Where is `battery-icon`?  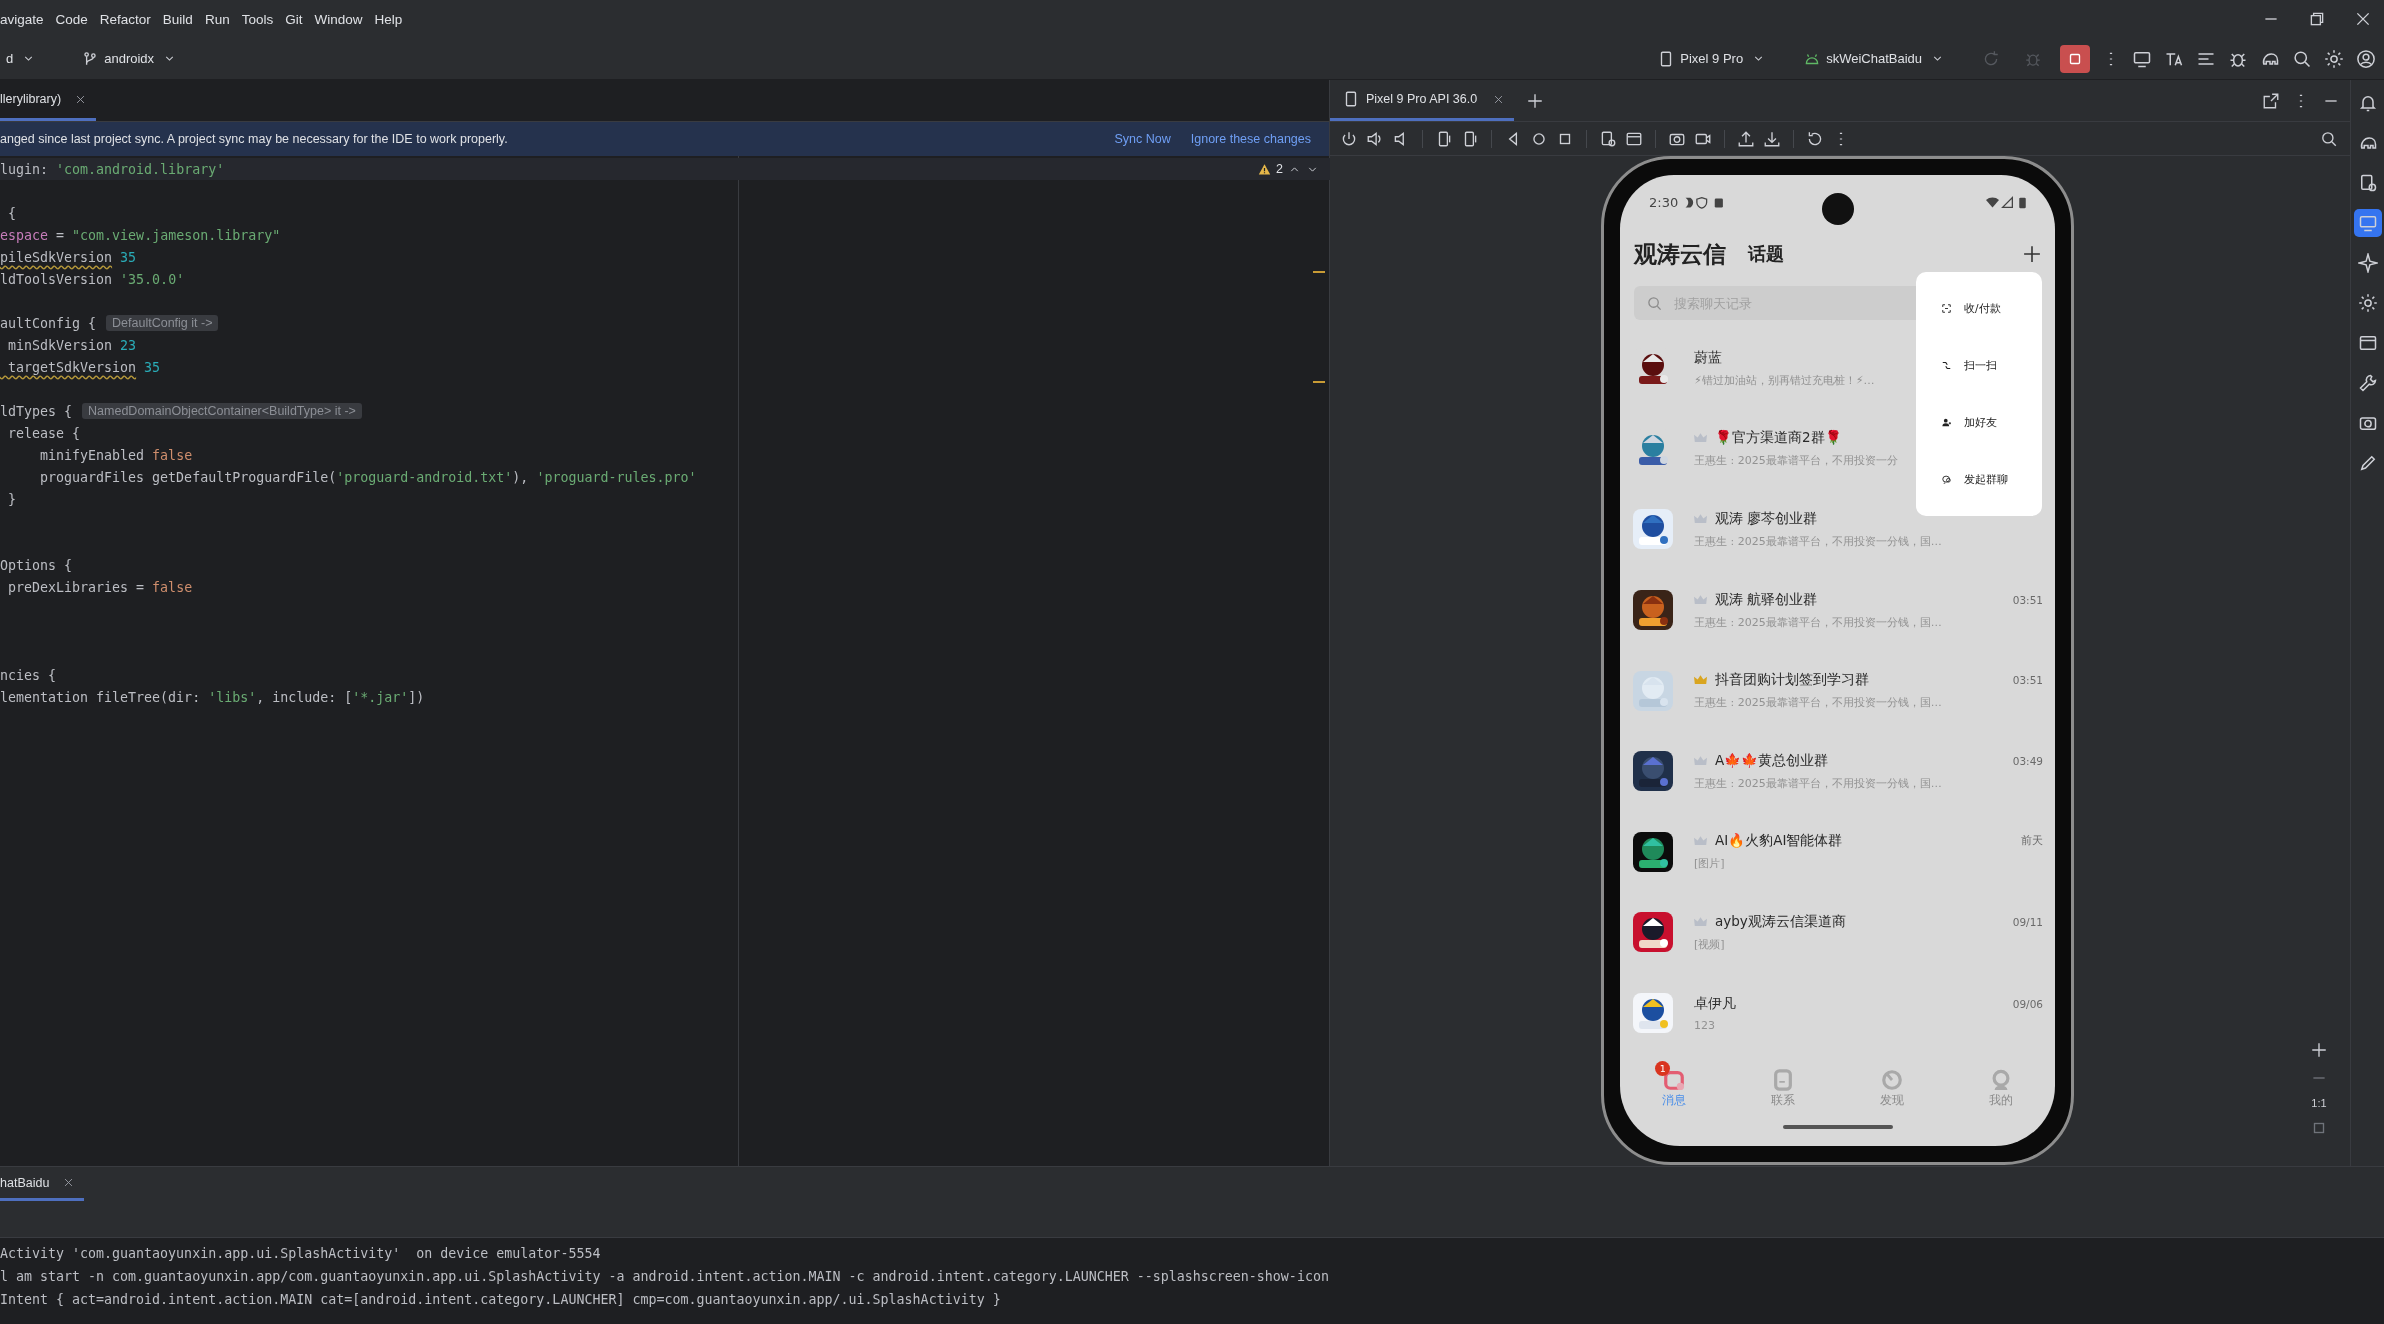 battery-icon is located at coordinates (2022, 202).